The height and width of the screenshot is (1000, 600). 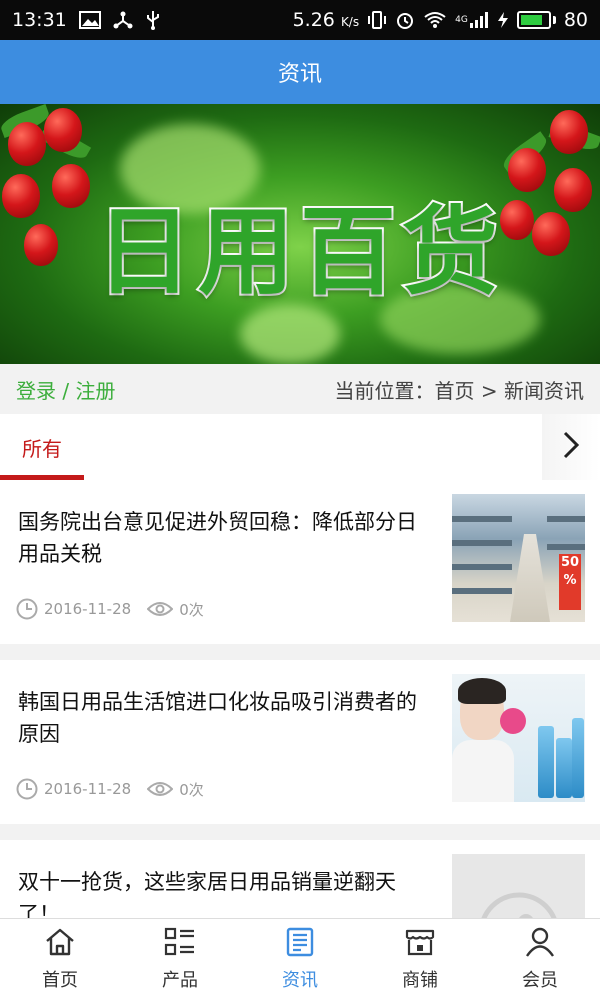 What do you see at coordinates (575, 20) in the screenshot?
I see `battery-percent: 80` at bounding box center [575, 20].